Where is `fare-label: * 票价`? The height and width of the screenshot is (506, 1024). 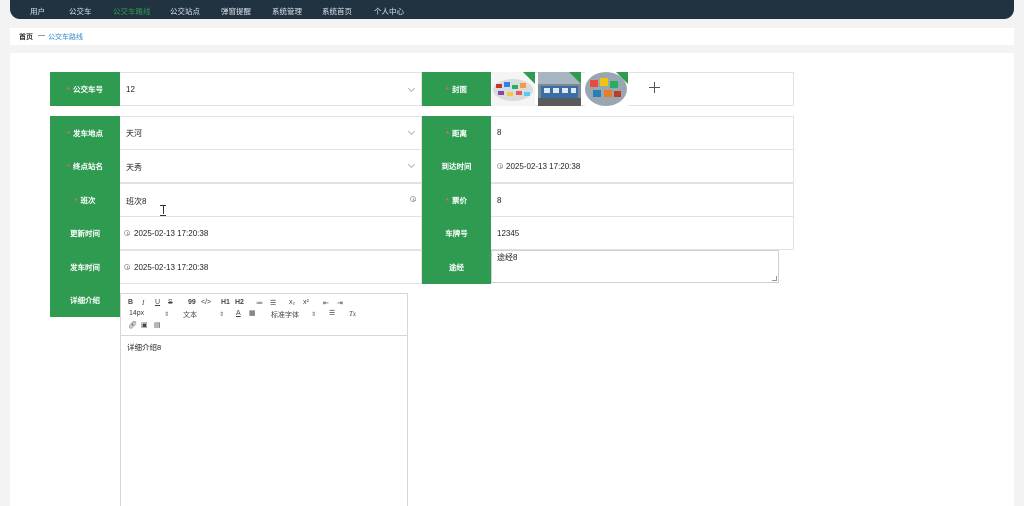 fare-label: * 票价 is located at coordinates (456, 200).